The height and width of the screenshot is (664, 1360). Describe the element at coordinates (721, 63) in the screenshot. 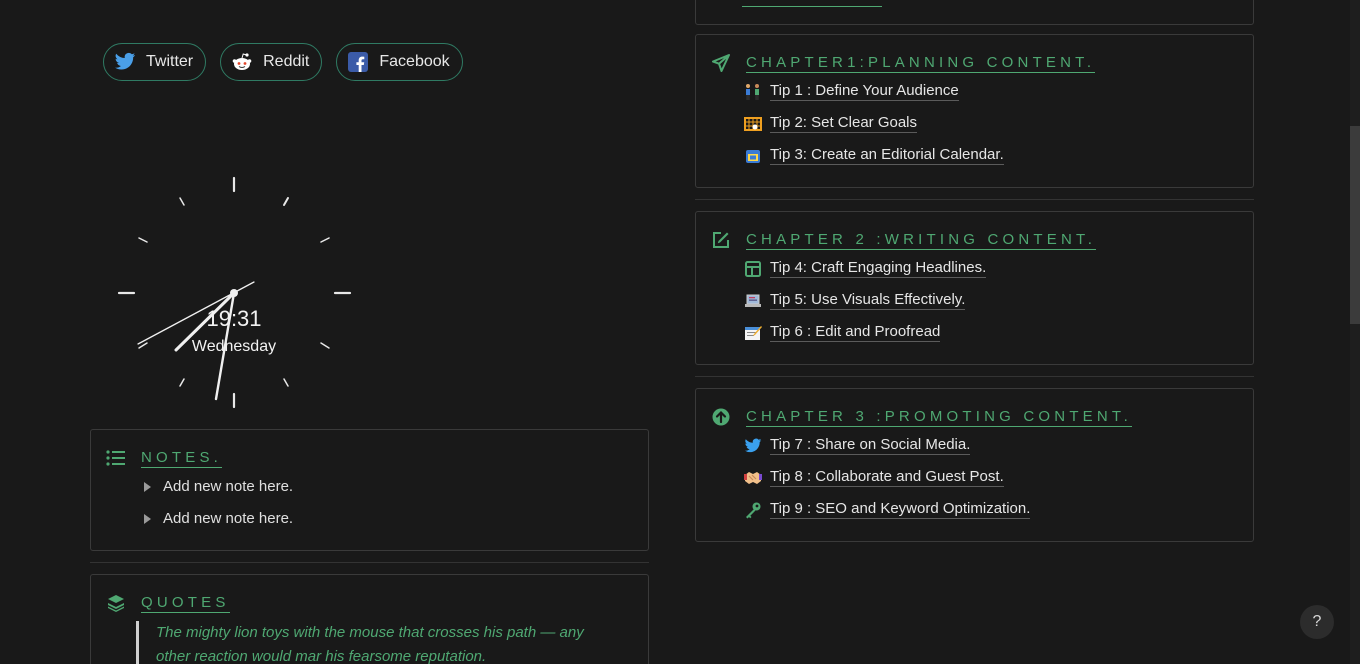

I see `paper-plane-icon` at that location.